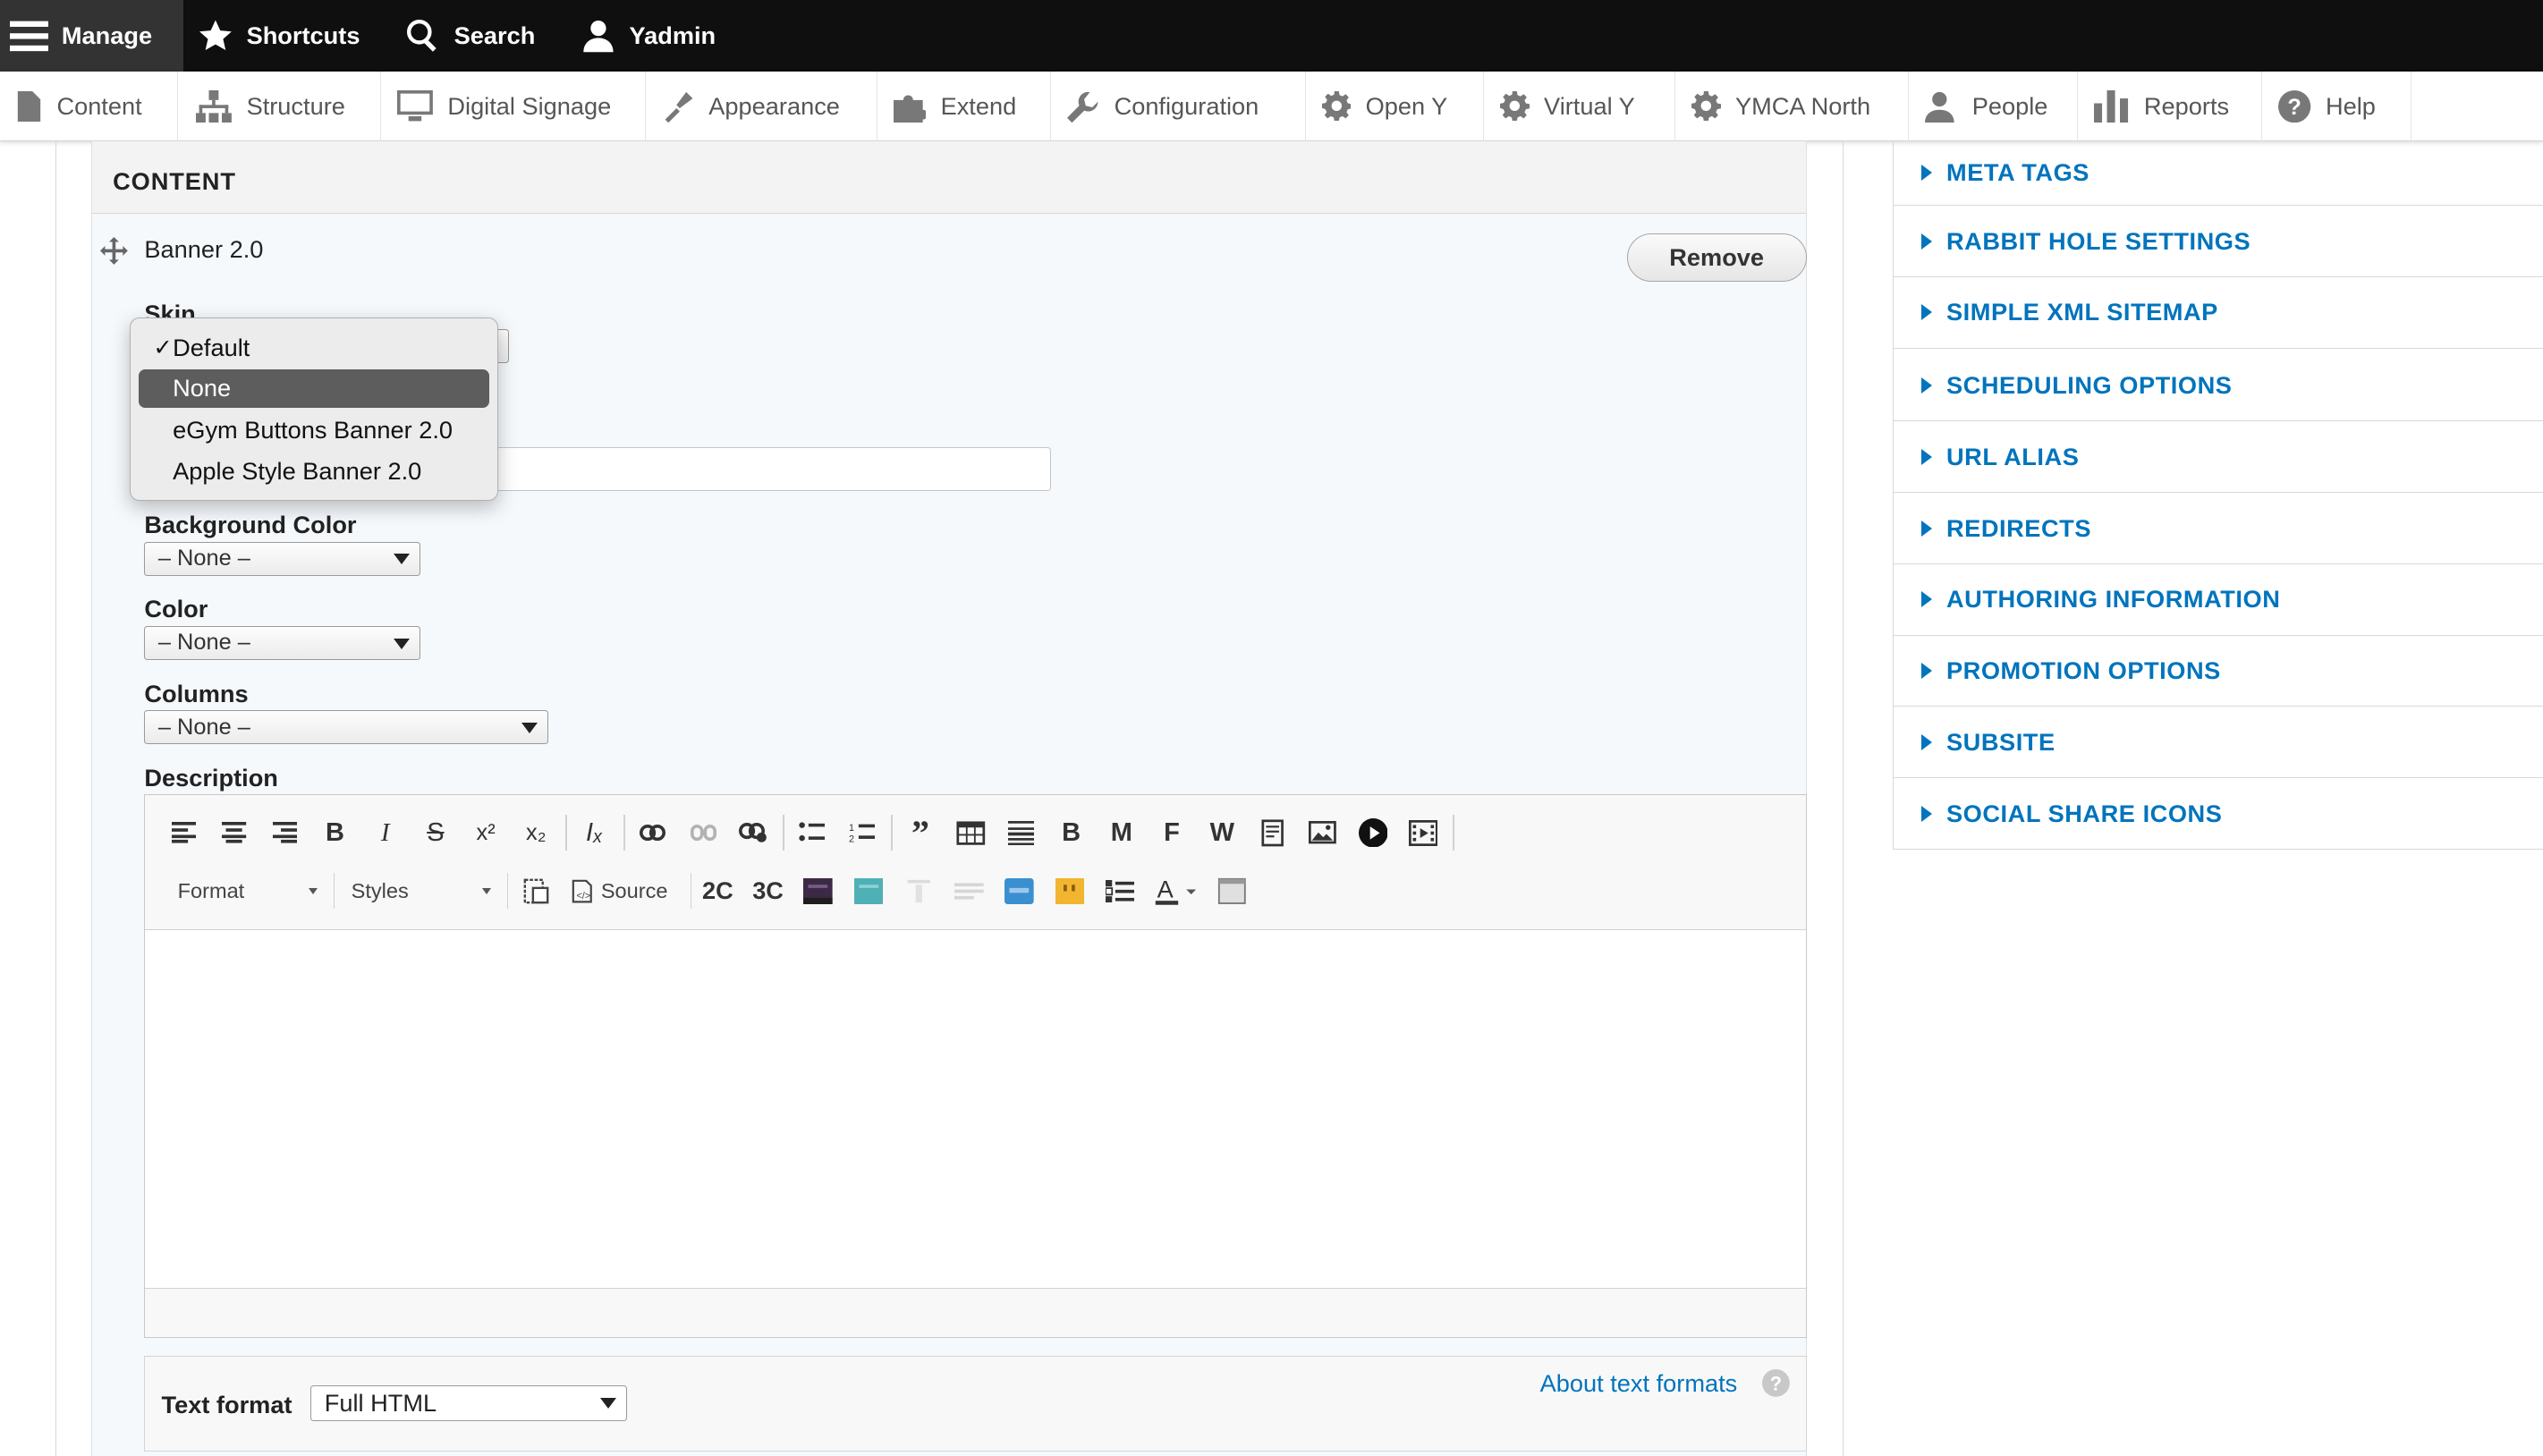 Image resolution: width=2543 pixels, height=1456 pixels. What do you see at coordinates (2218, 242) in the screenshot?
I see `sidebar-item-rabbit-hole-settings: RABBIT HOLE SETTINGS` at bounding box center [2218, 242].